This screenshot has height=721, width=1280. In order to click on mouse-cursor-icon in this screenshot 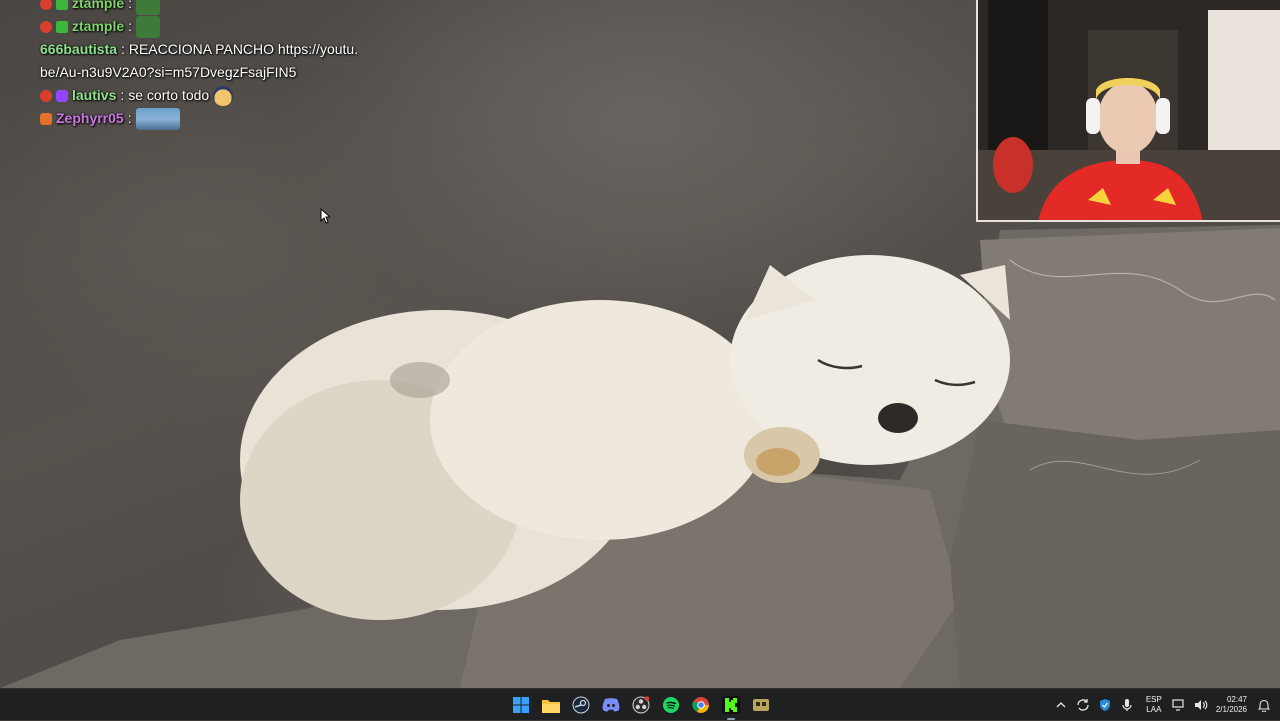, I will do `click(325, 216)`.